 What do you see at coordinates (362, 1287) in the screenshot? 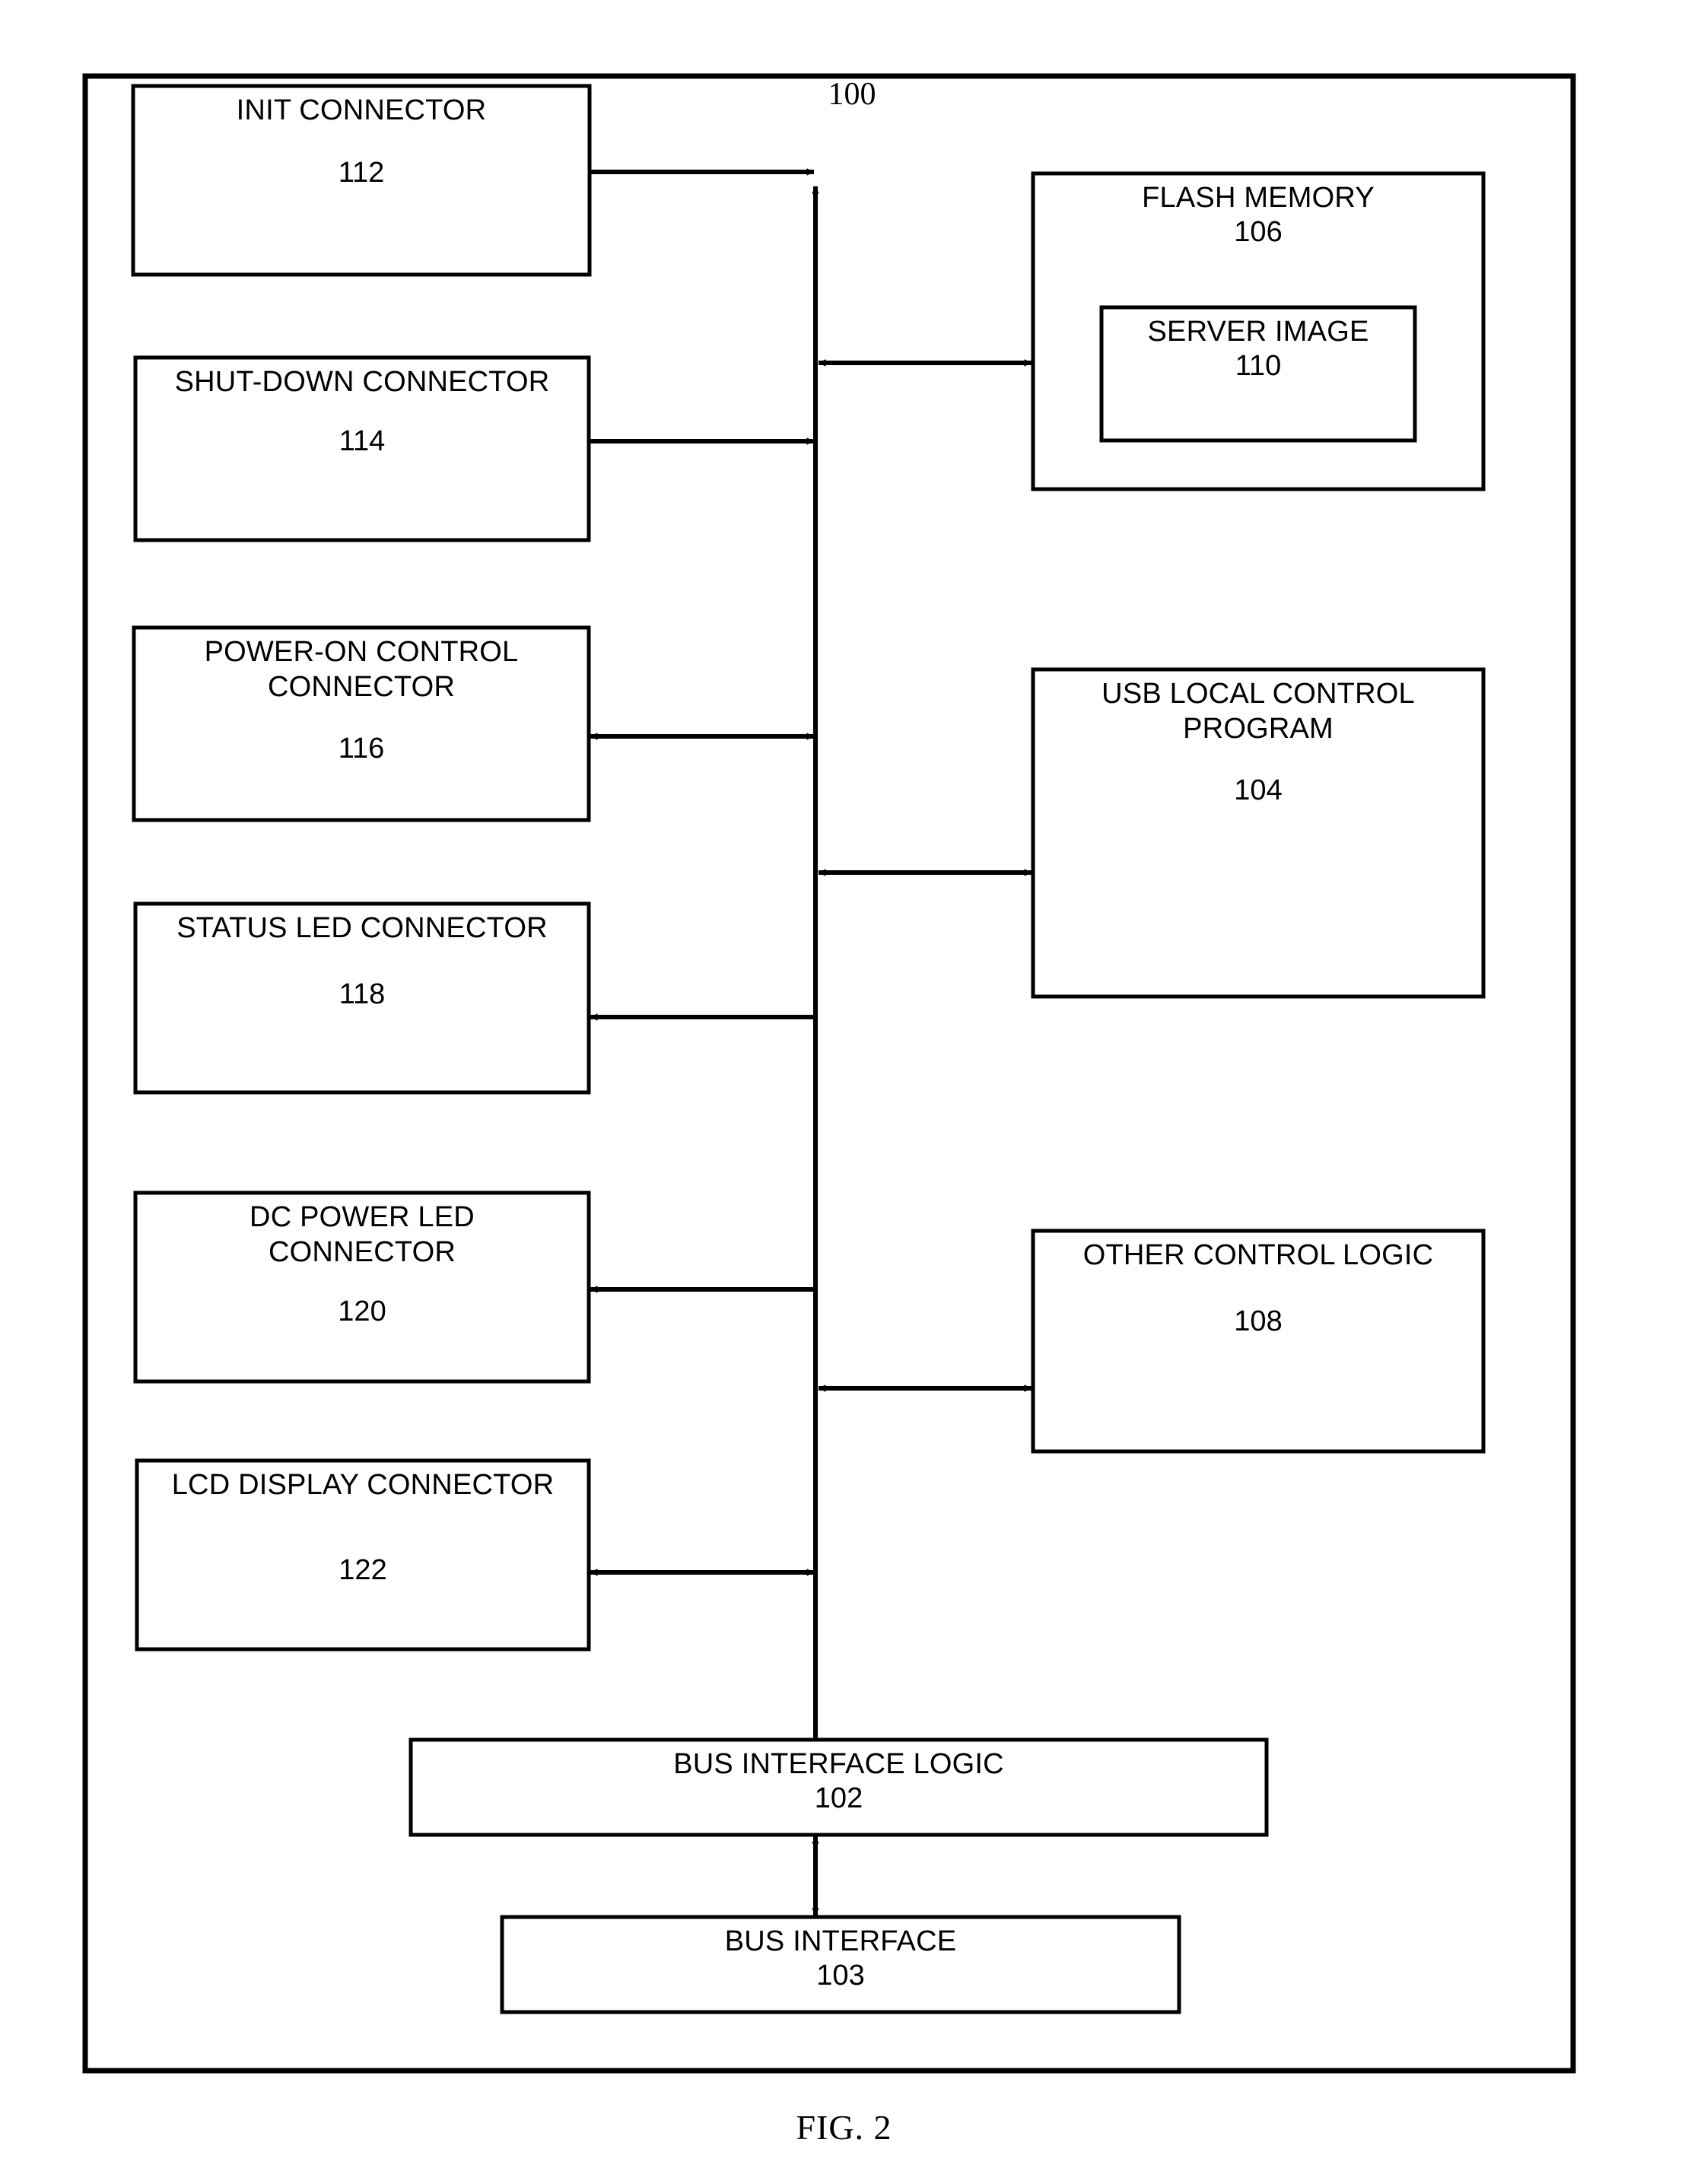
I see `box-dc-power-led-connector` at bounding box center [362, 1287].